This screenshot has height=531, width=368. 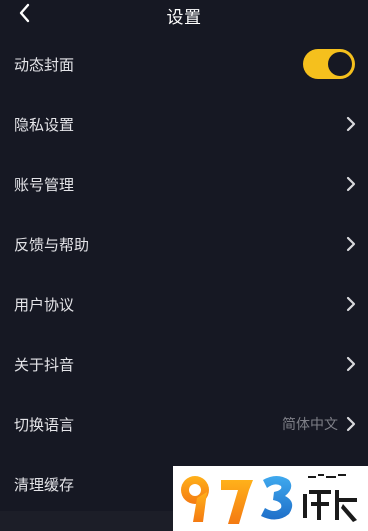 What do you see at coordinates (44, 484) in the screenshot?
I see `setting-label: 清理缓存` at bounding box center [44, 484].